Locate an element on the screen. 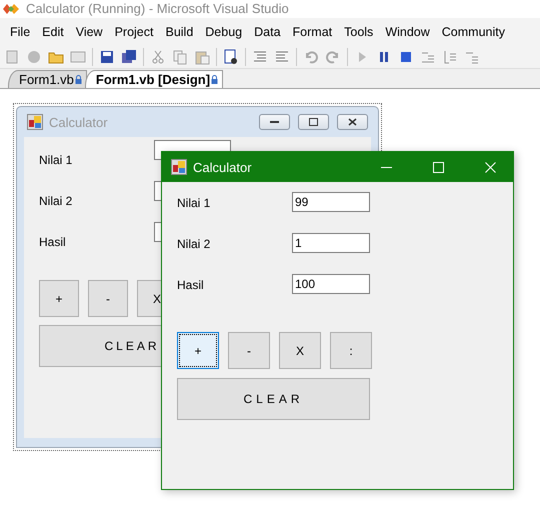 Image resolution: width=540 pixels, height=510 pixels. input-field: 100 is located at coordinates (331, 284).